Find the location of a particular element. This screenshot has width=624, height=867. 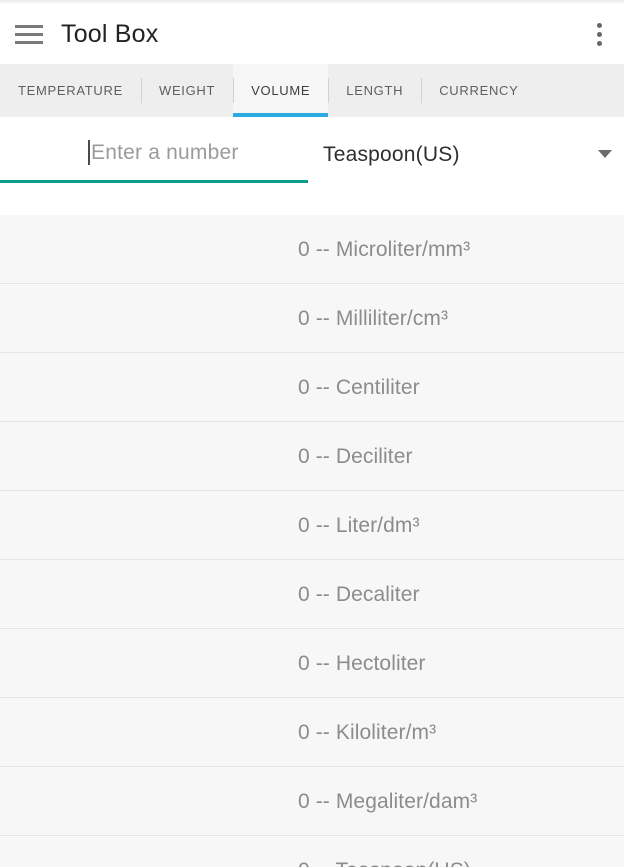

app-bar: Tool Box is located at coordinates (312, 34).